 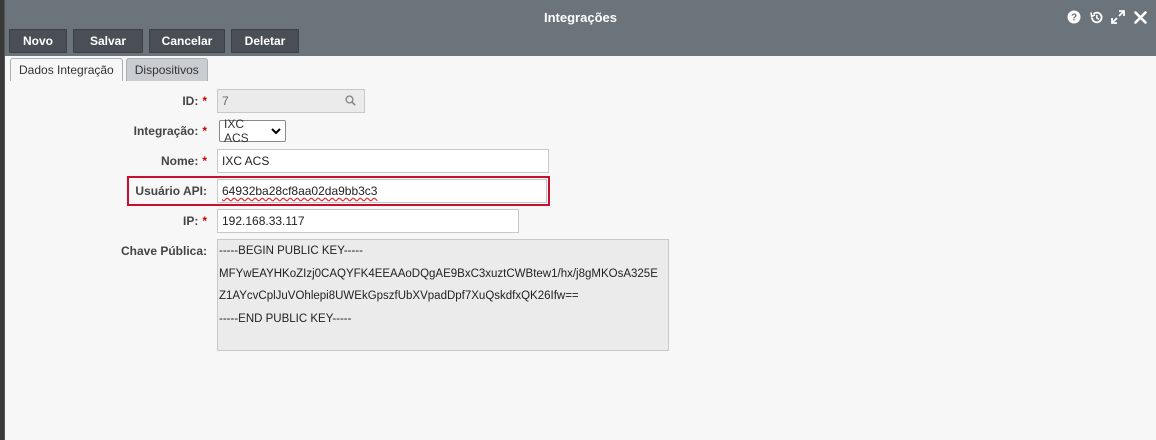 What do you see at coordinates (190, 101) in the screenshot?
I see `id-label-text: ID:` at bounding box center [190, 101].